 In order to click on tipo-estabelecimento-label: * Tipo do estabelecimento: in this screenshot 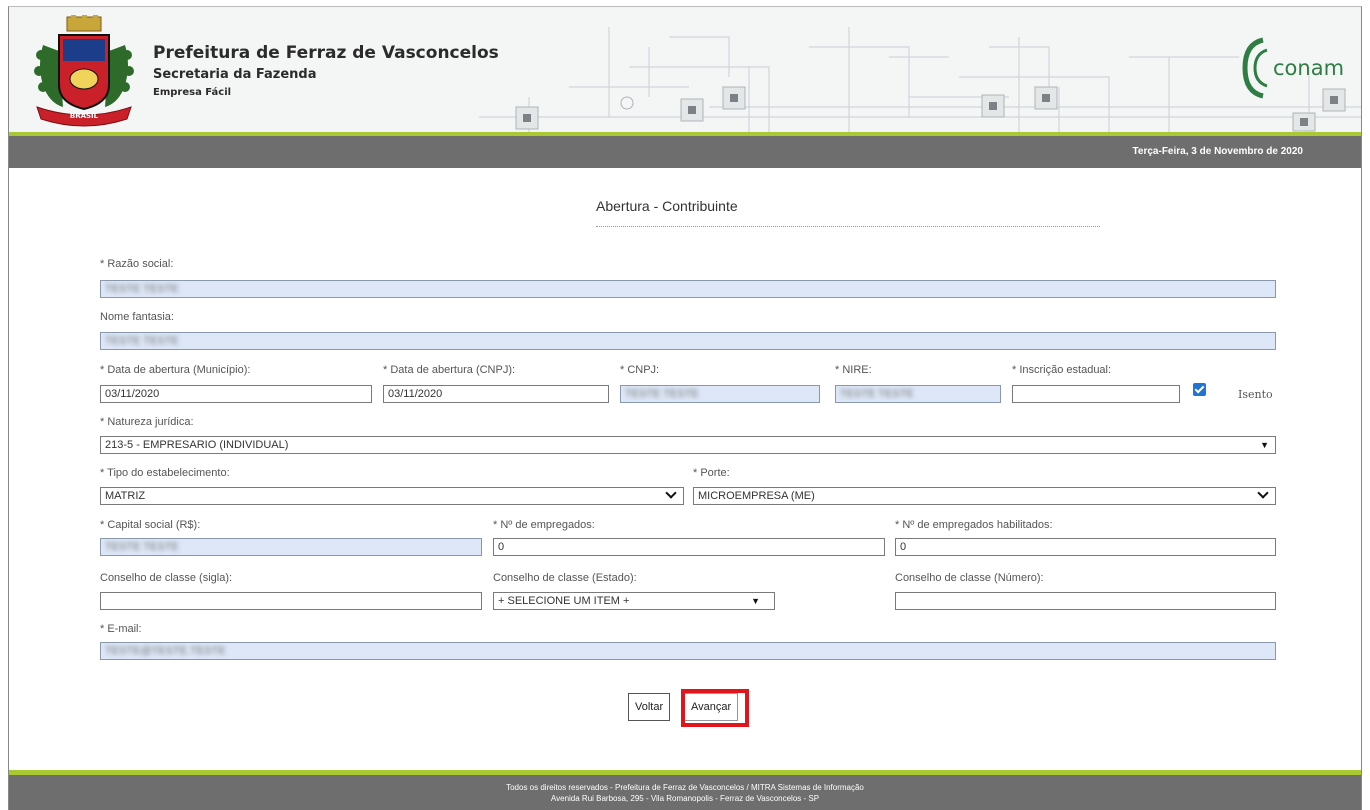, I will do `click(165, 473)`.